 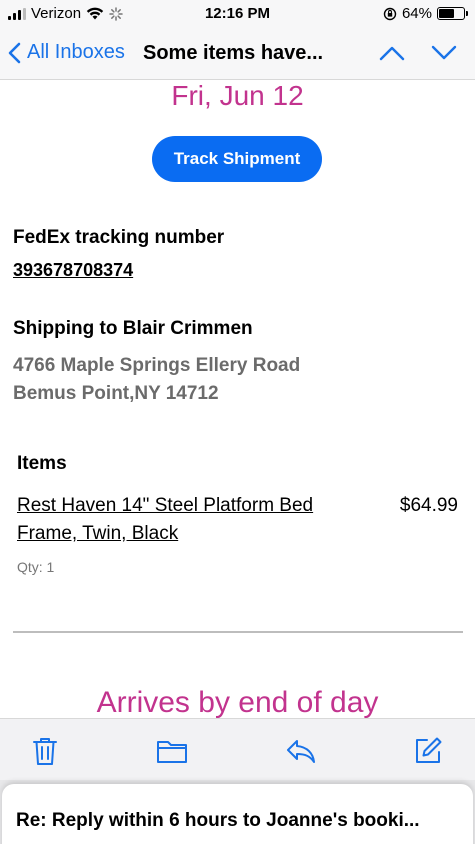 I want to click on chevron-left-icon, so click(x=14, y=52).